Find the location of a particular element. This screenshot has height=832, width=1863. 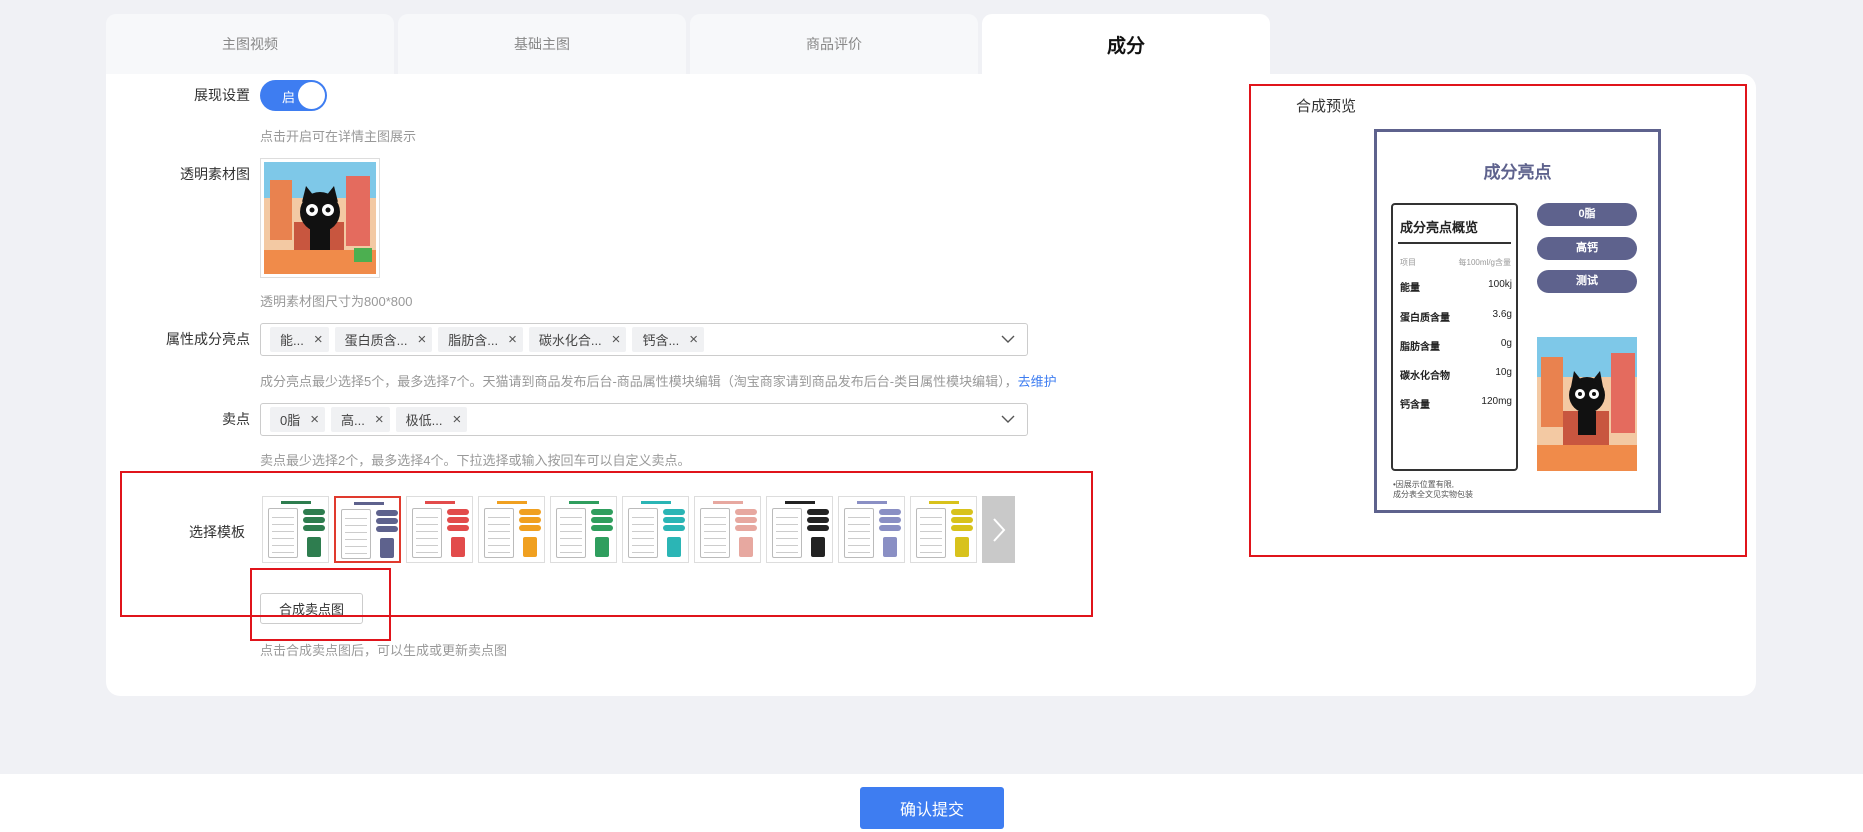

attributes-select: 能... × 蛋白质含... × 脂肪含... × 碳水化合... × 钙含... × is located at coordinates (644, 339).